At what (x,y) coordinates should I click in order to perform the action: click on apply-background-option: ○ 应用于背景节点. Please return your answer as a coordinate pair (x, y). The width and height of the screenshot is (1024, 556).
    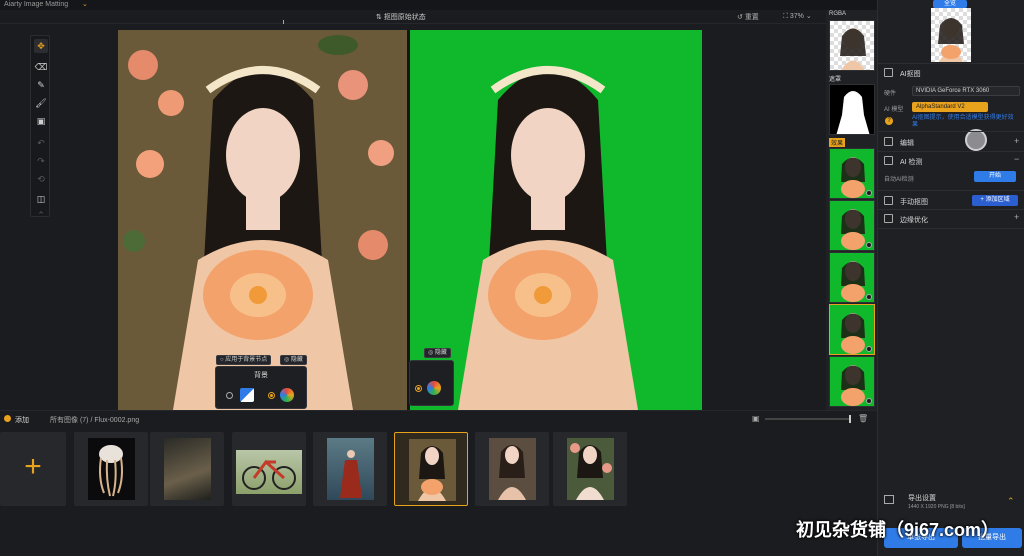
    Looking at the image, I should click on (244, 360).